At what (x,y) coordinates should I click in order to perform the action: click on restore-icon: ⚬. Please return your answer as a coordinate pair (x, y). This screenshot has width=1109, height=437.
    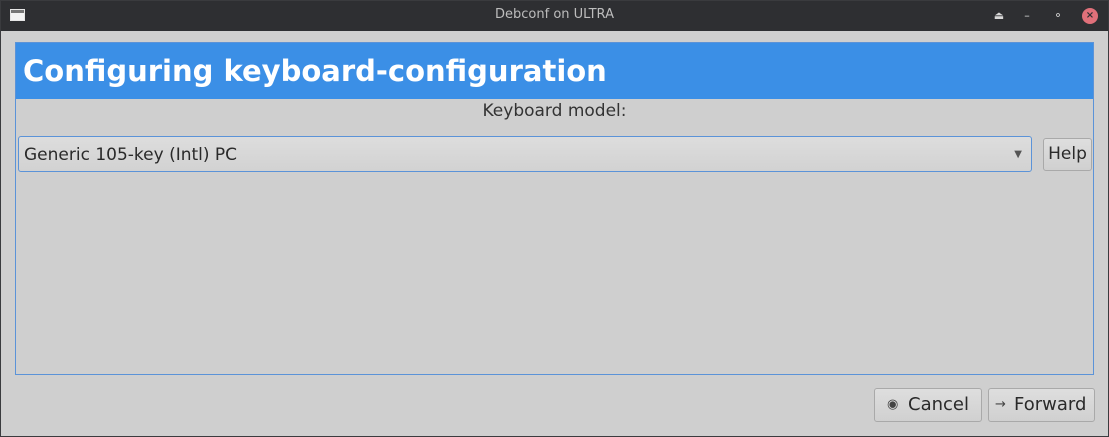
    Looking at the image, I should click on (1058, 16).